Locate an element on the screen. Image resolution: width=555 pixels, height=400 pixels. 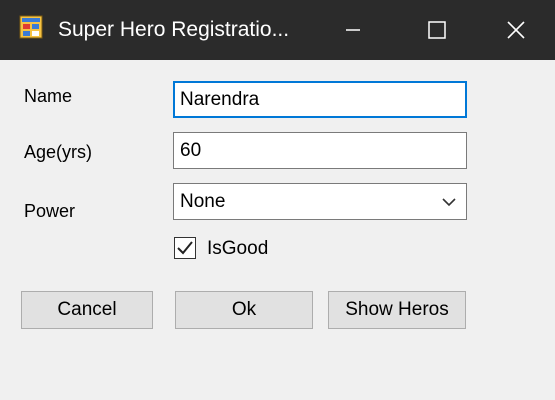
maximize-button is located at coordinates (437, 30).